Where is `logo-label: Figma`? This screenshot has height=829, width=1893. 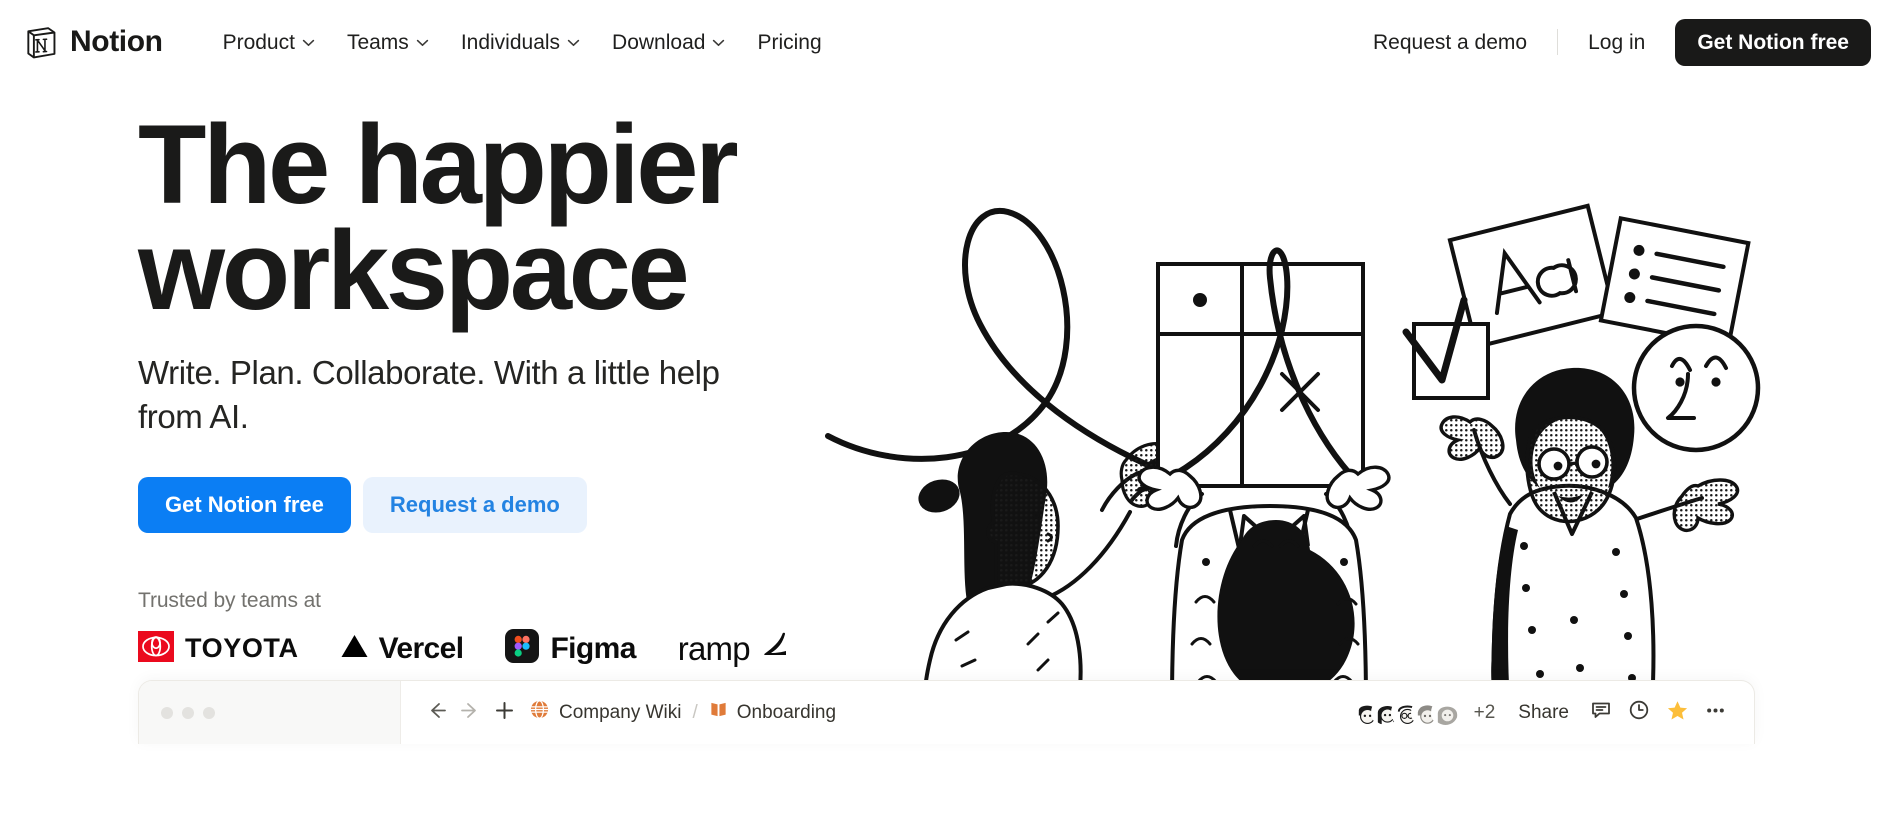
logo-label: Figma is located at coordinates (593, 648).